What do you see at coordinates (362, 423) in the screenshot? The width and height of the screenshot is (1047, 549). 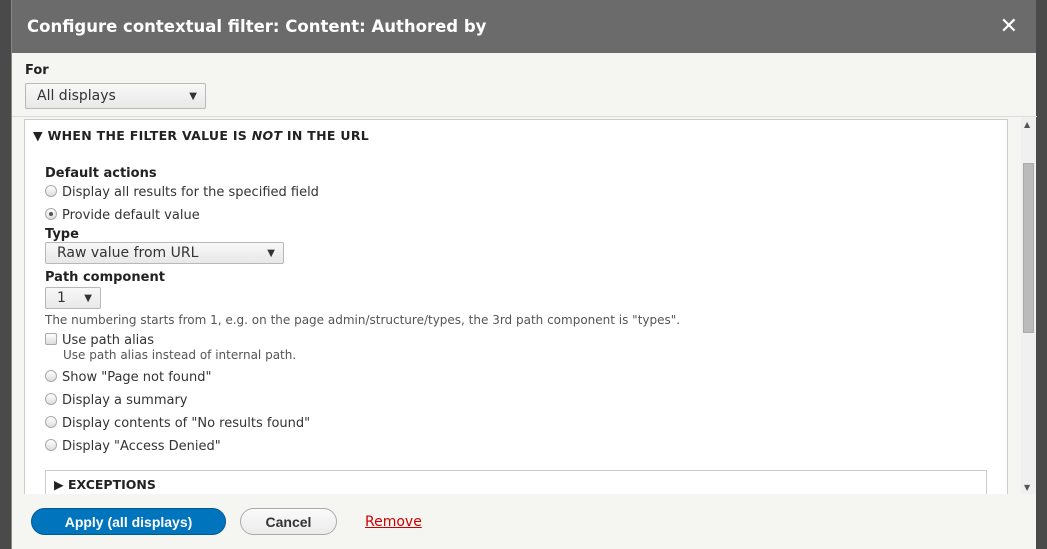 I see `radio-no-results: Display contents of "No results found"` at bounding box center [362, 423].